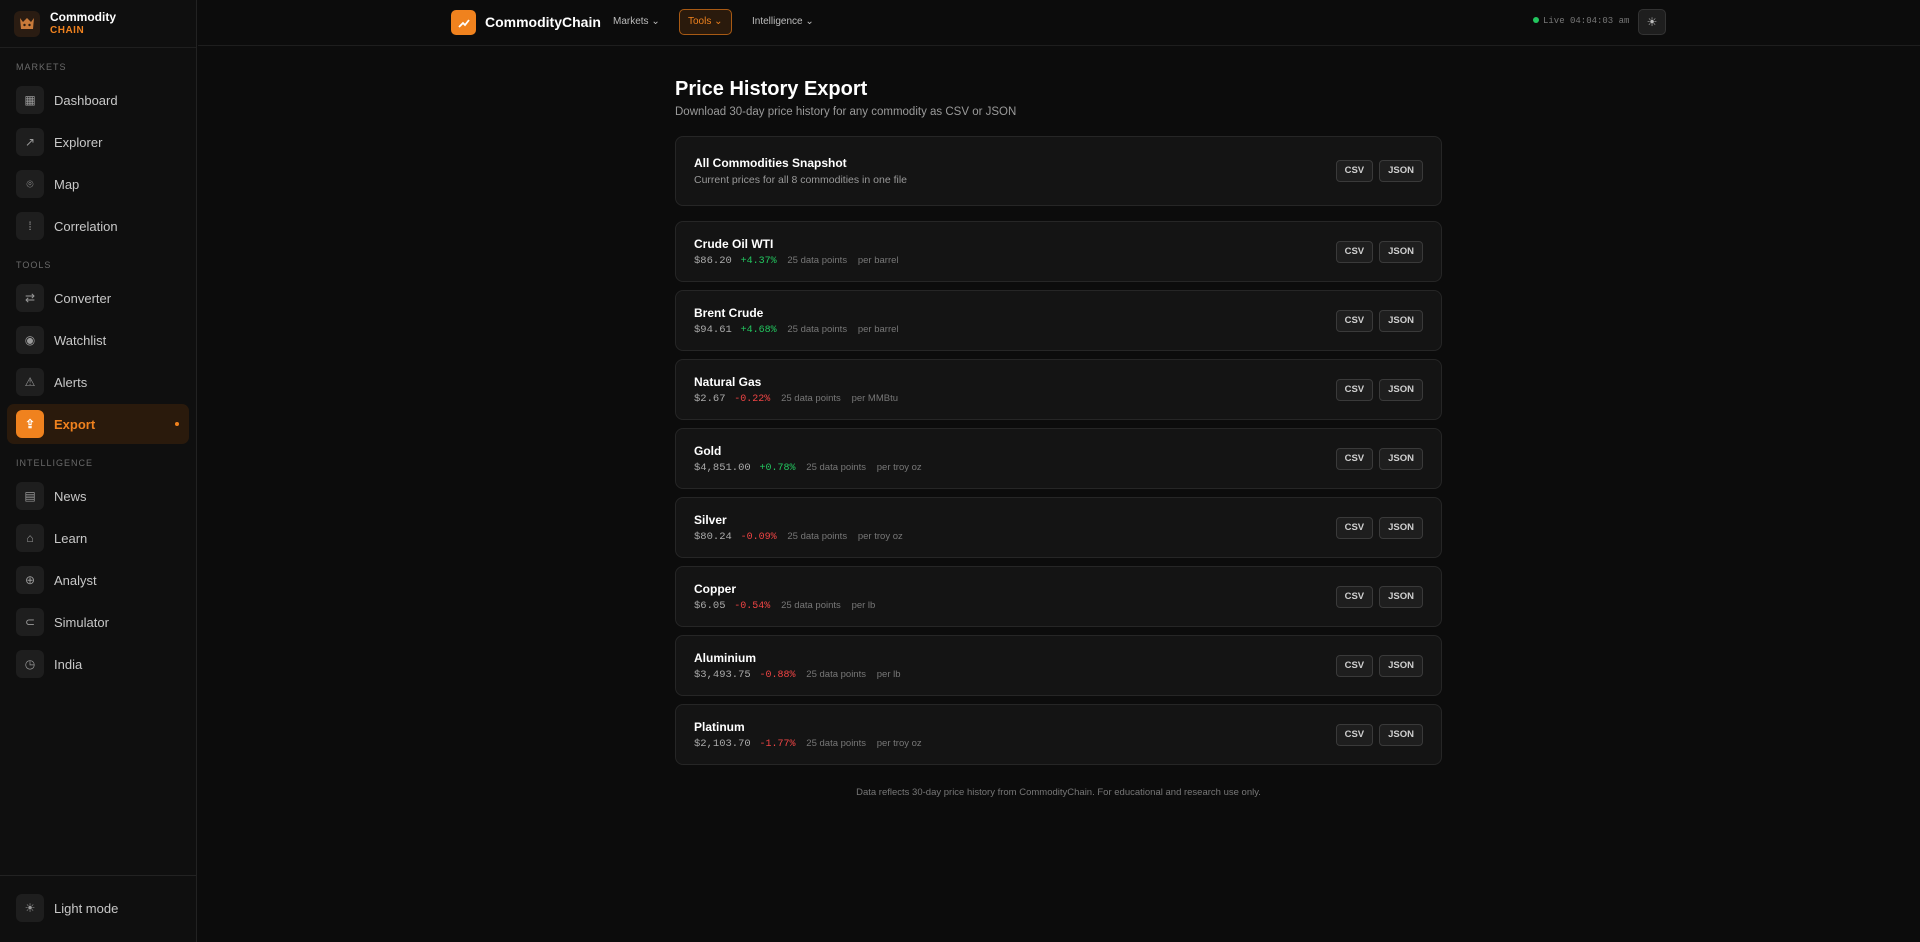 This screenshot has width=1920, height=942. What do you see at coordinates (713, 260) in the screenshot?
I see `commodity-price: $86.20` at bounding box center [713, 260].